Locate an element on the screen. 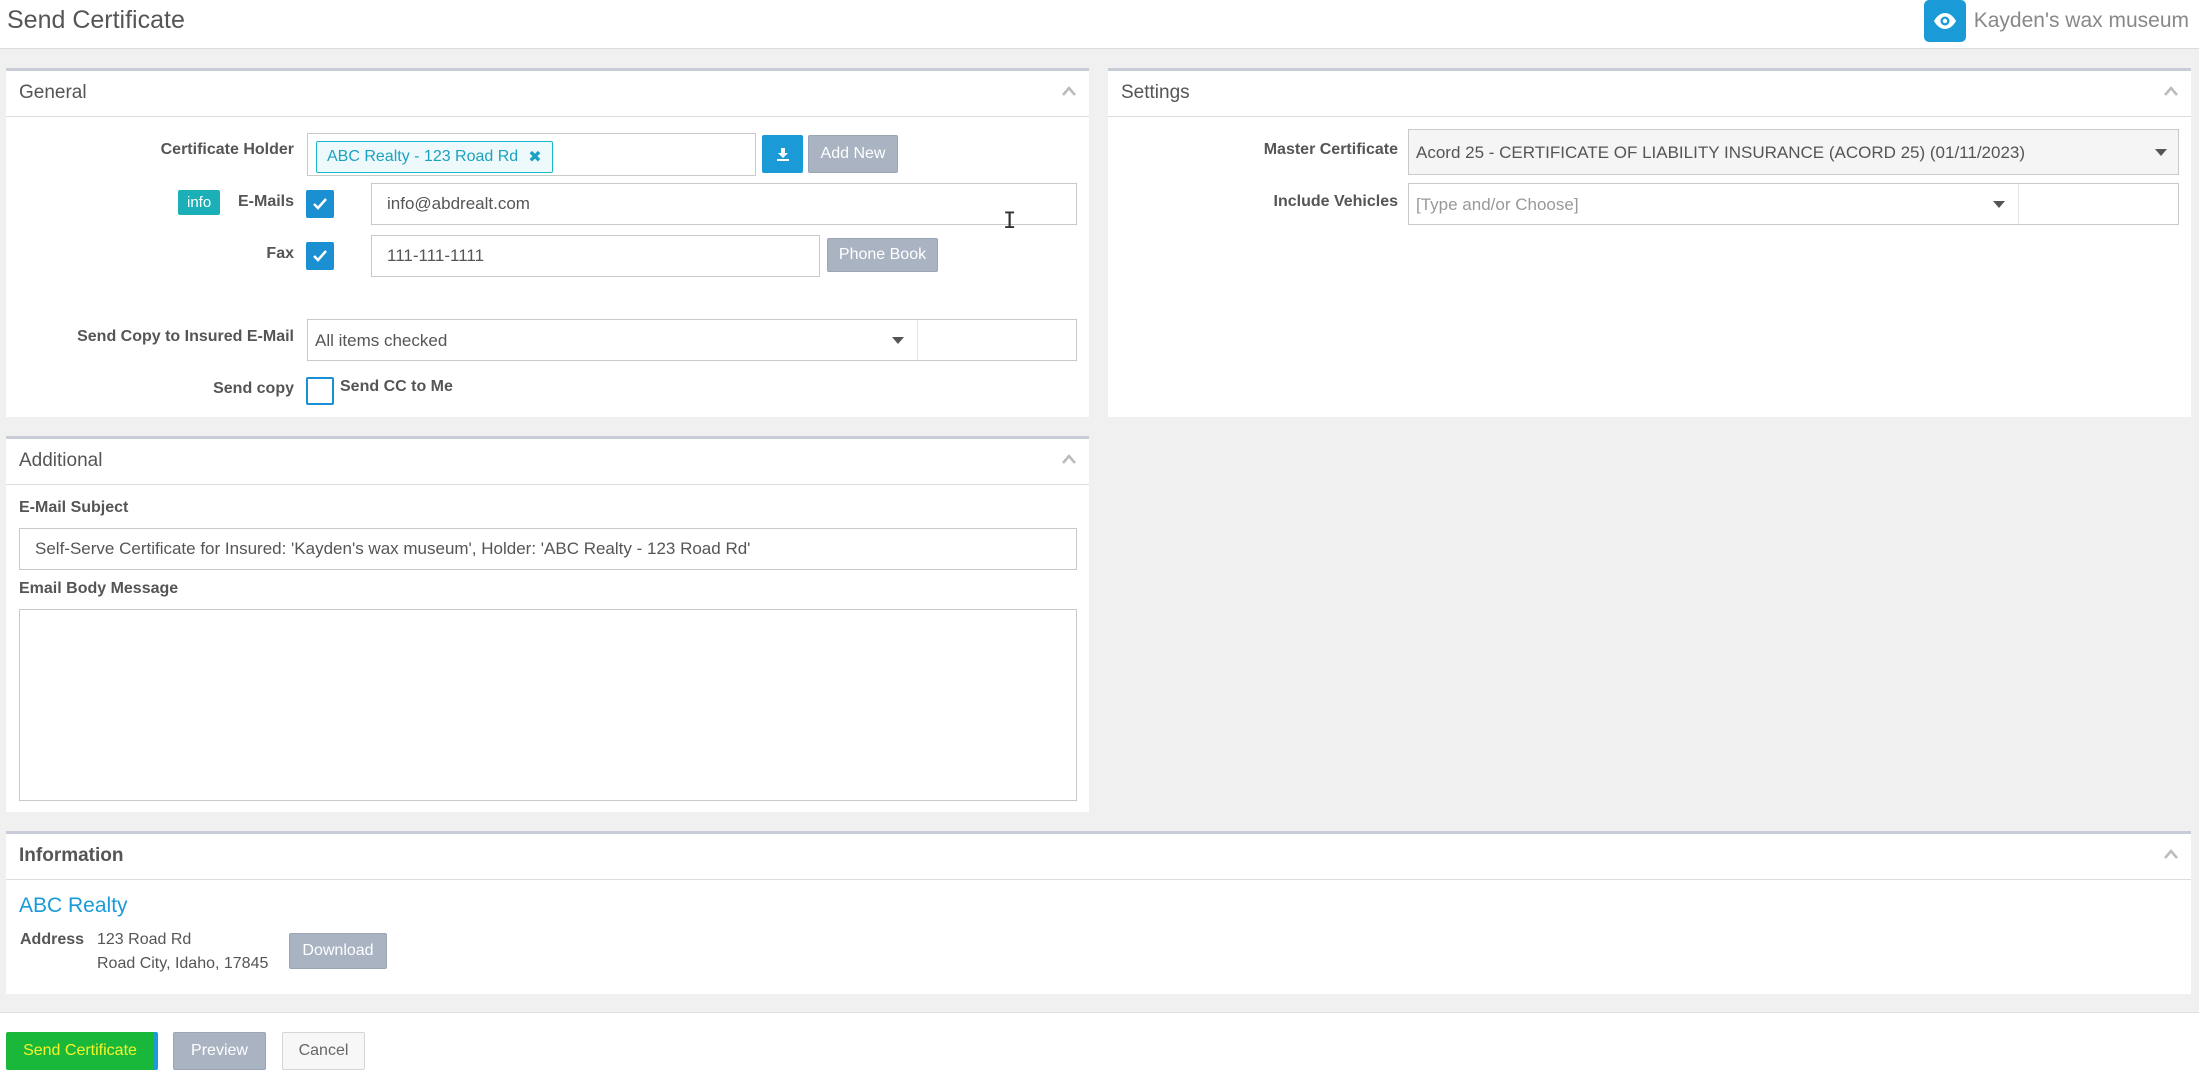  certificate-holder-tag: ABC Realty - 123 Road Rd ✖ is located at coordinates (434, 157).